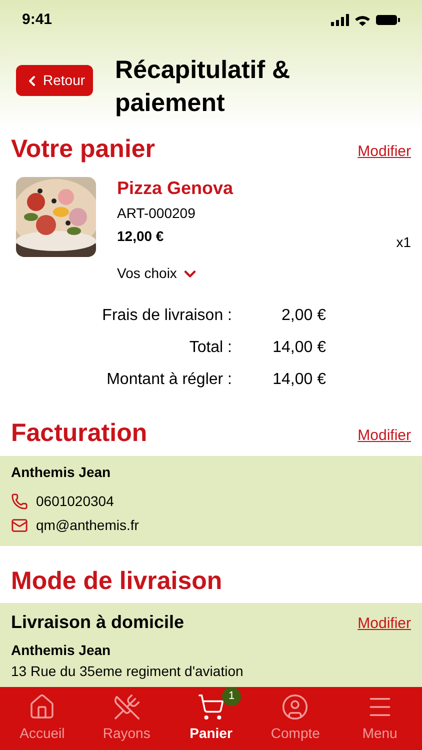  Describe the element at coordinates (83, 149) in the screenshot. I see `section-heading: Votre panier` at that location.